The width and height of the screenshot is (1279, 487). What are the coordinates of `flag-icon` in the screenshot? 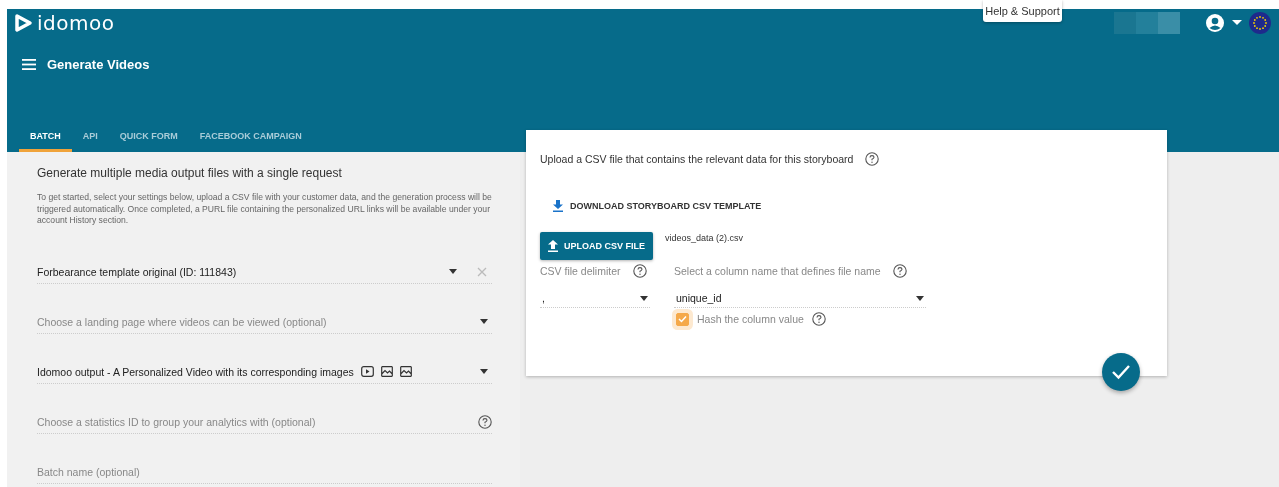 It's located at (1260, 23).